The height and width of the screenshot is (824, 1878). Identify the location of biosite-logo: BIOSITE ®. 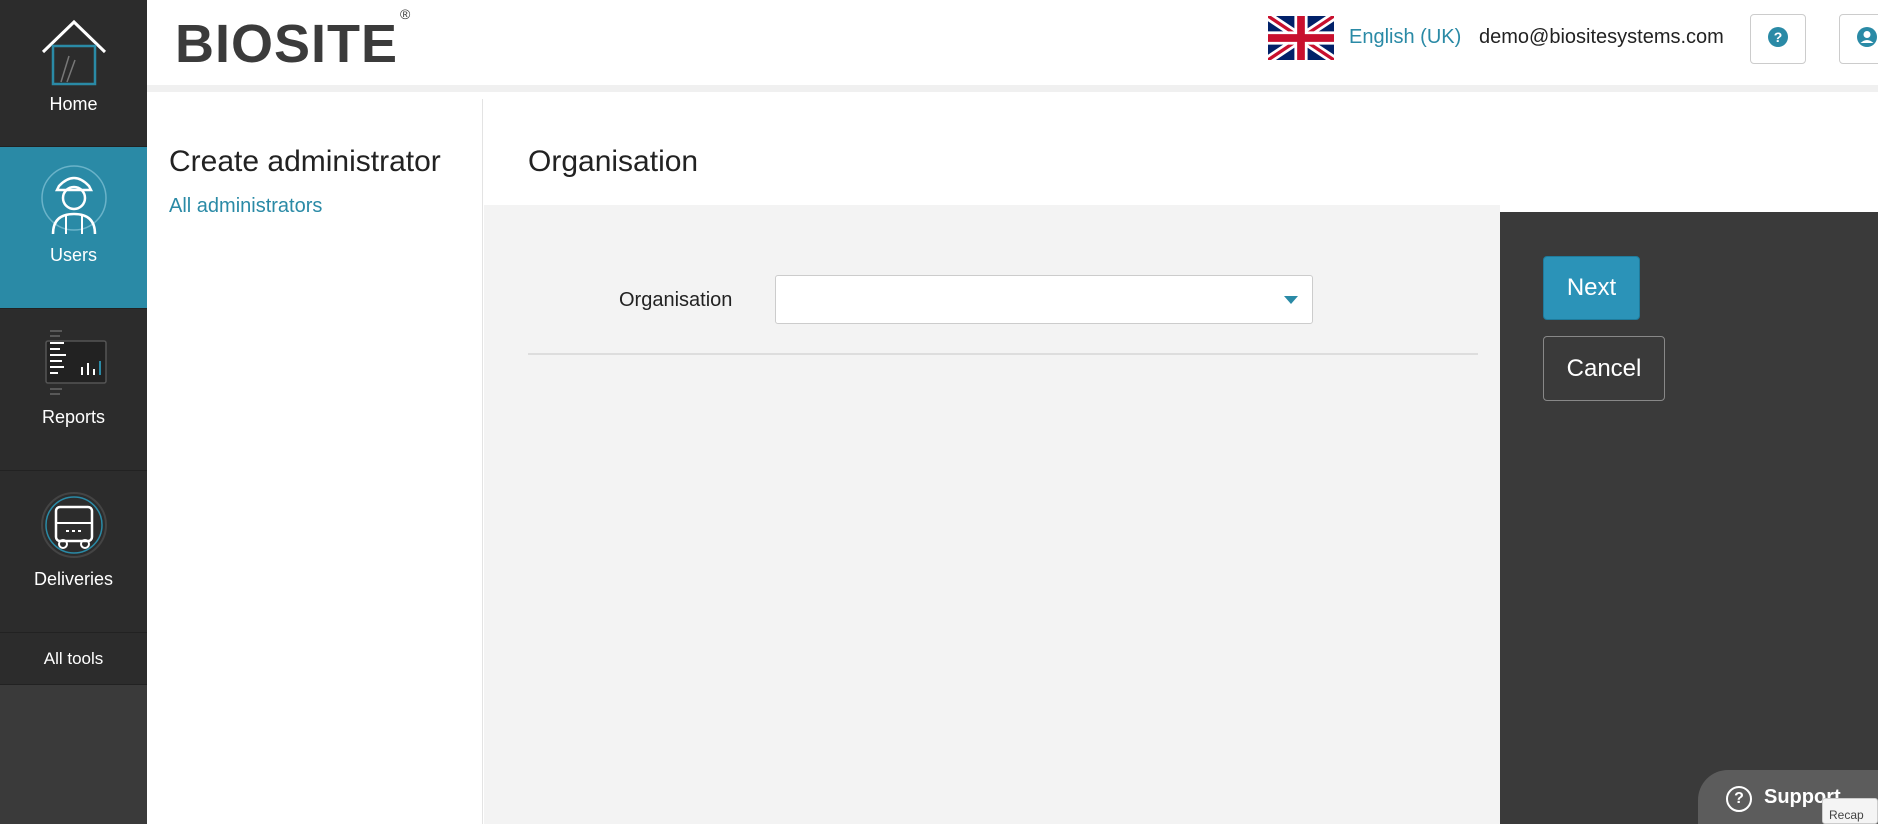
(293, 38).